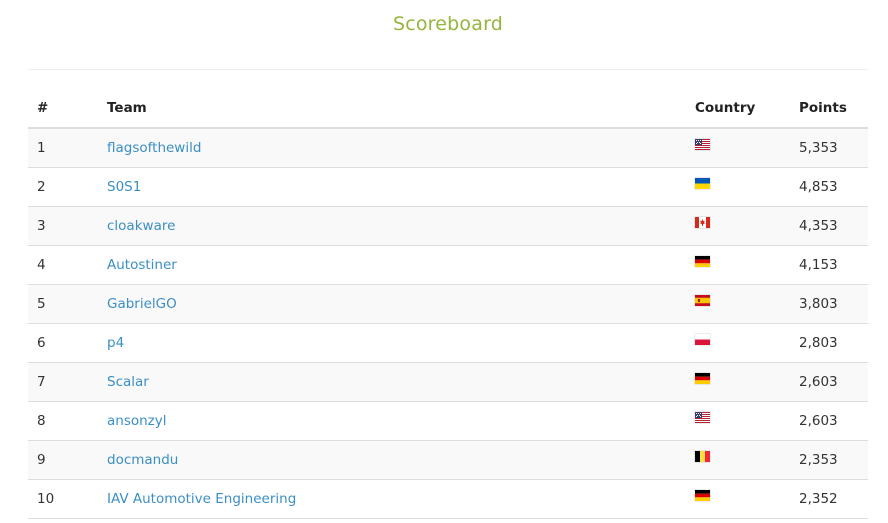 Image resolution: width=888 pixels, height=523 pixels. Describe the element at coordinates (63, 265) in the screenshot. I see `rank-cell: 4` at that location.